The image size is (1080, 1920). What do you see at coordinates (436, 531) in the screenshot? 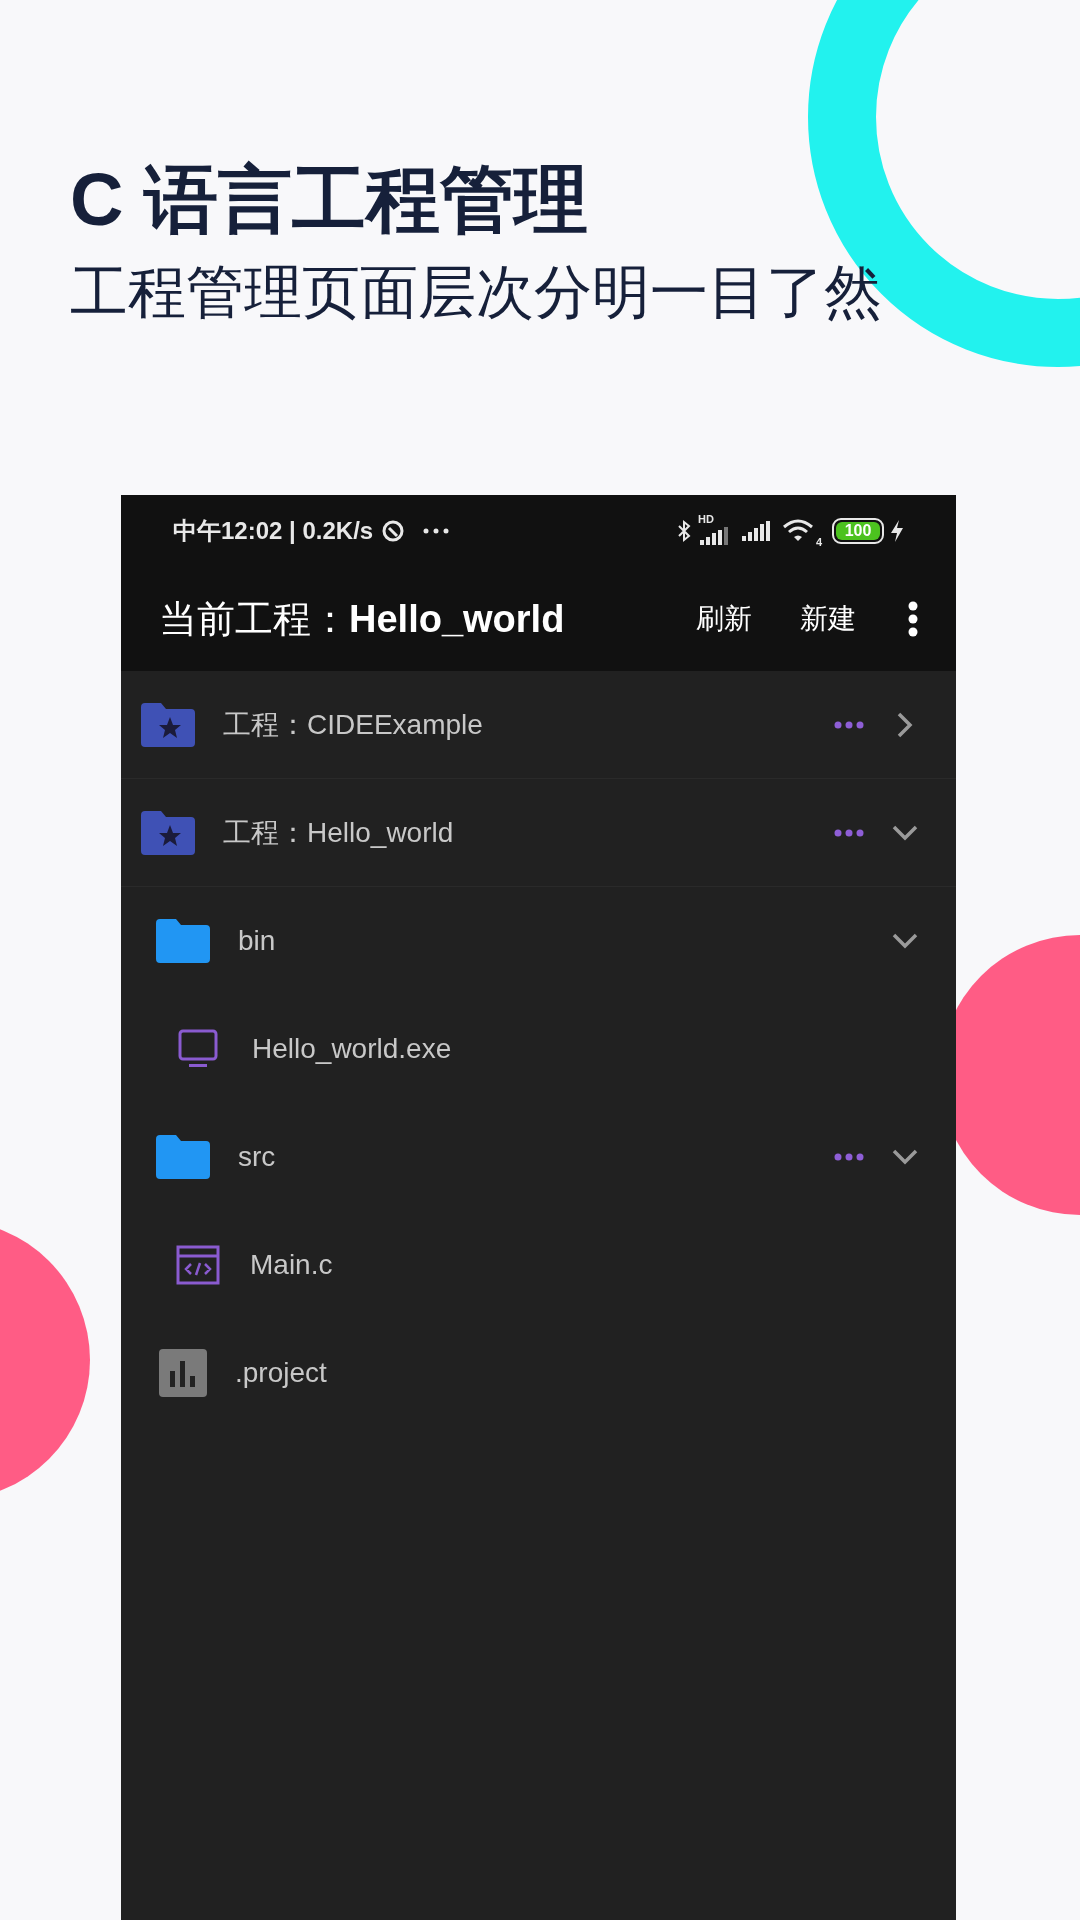
I see `more-notifications-icon` at bounding box center [436, 531].